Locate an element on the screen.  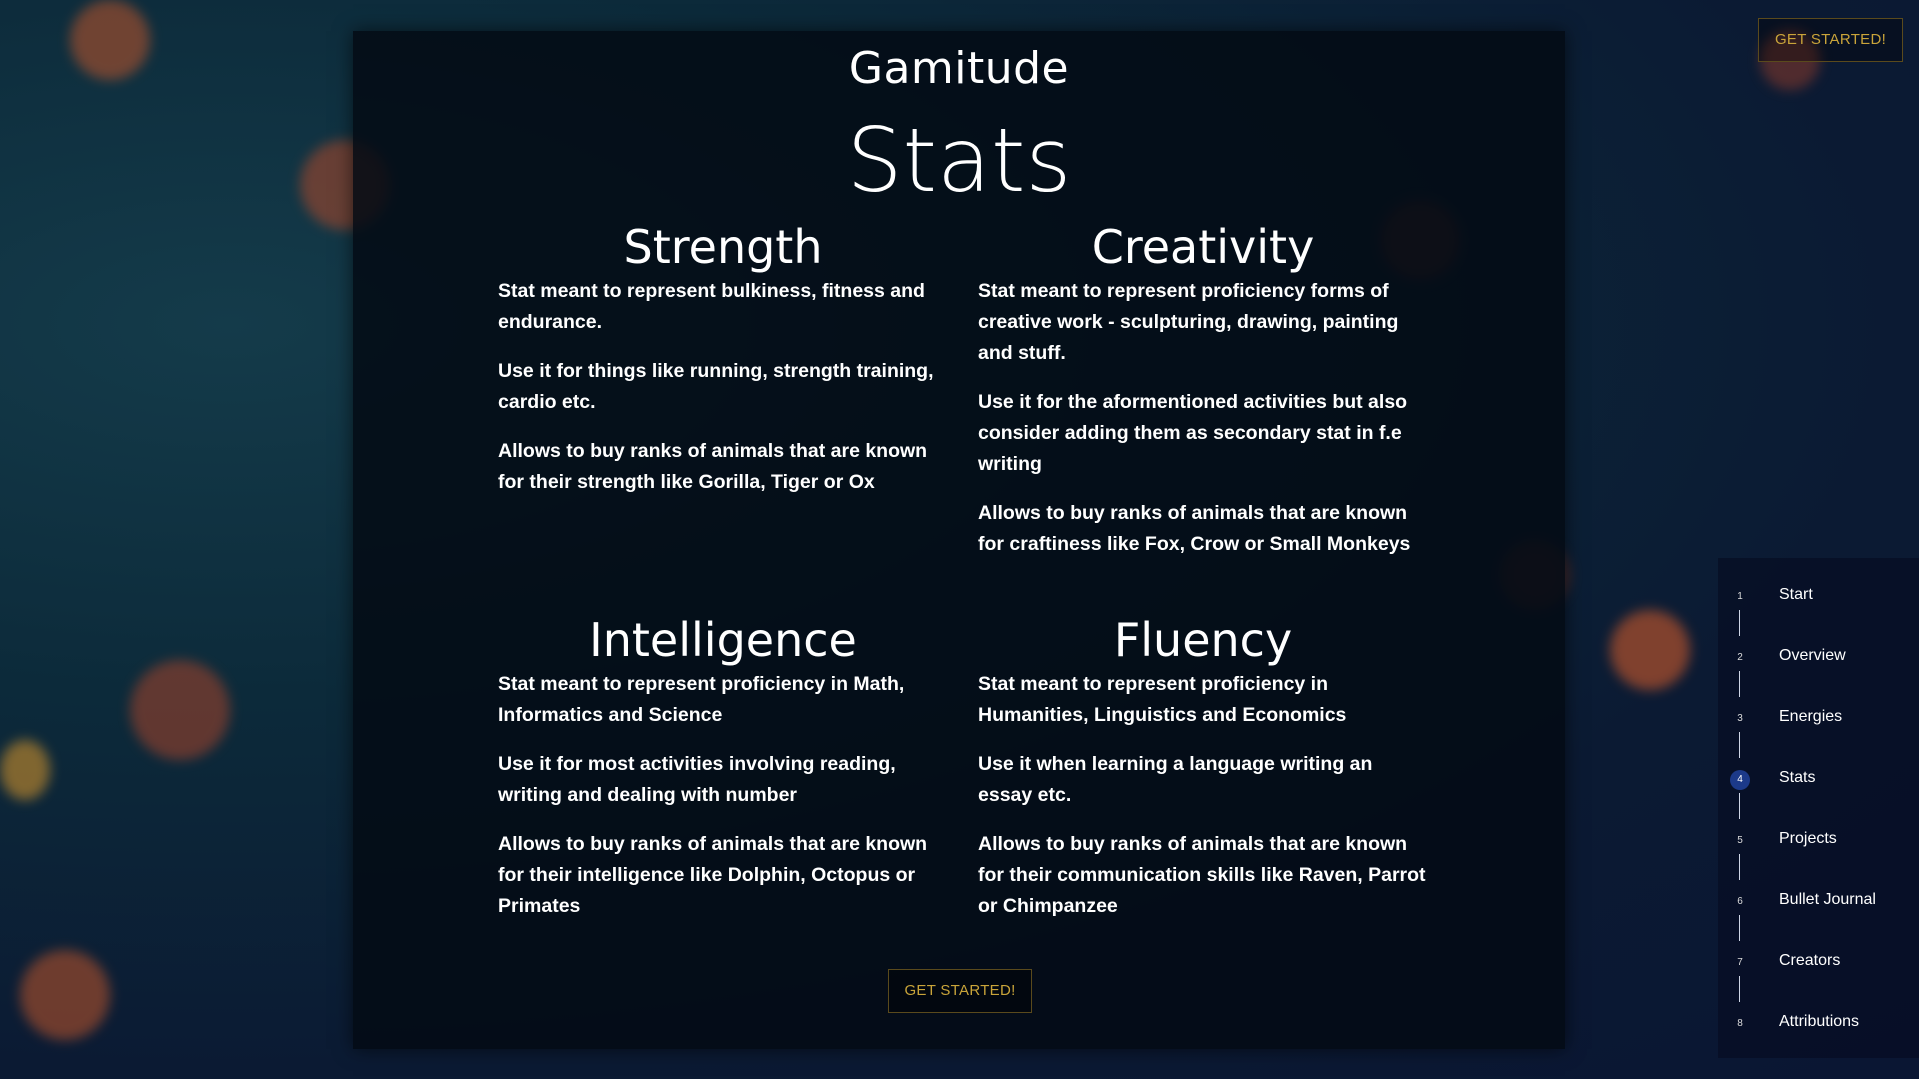
nav-step-number: 7 is located at coordinates (1740, 962).